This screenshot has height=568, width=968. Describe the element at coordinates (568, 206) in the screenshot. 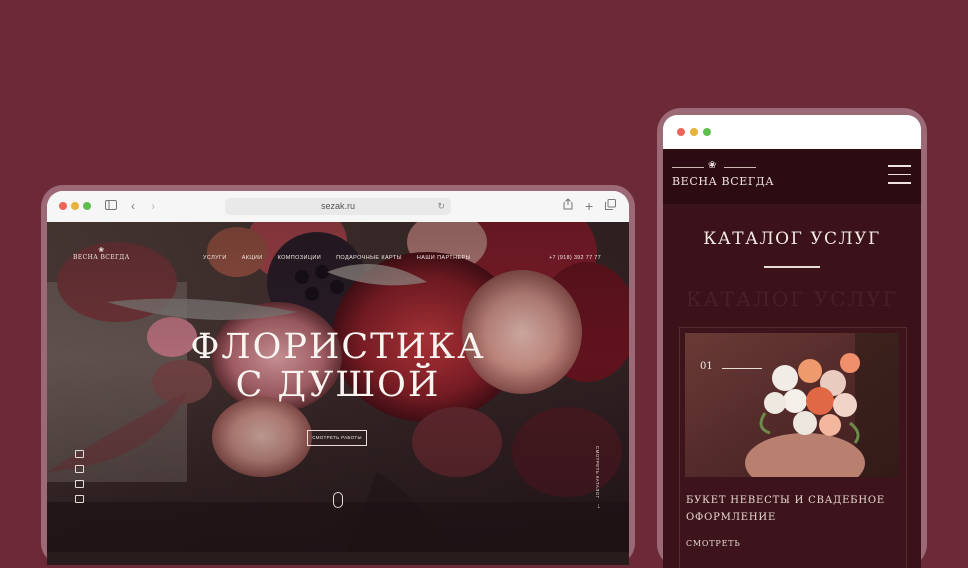

I see `share-icon` at that location.